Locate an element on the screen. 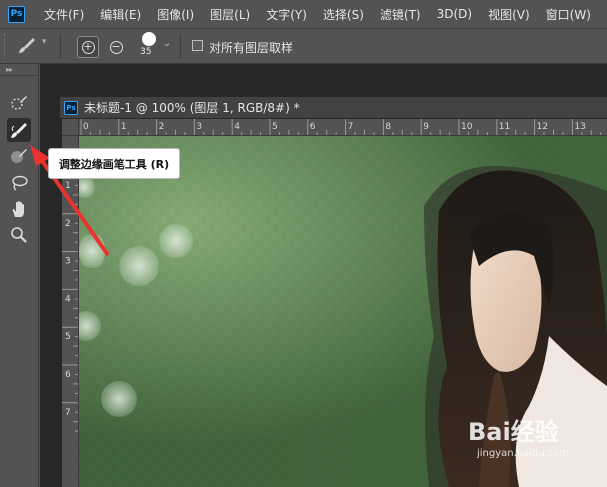 This screenshot has width=607, height=487. menu-filter: 滤镜(T) is located at coordinates (399, 14).